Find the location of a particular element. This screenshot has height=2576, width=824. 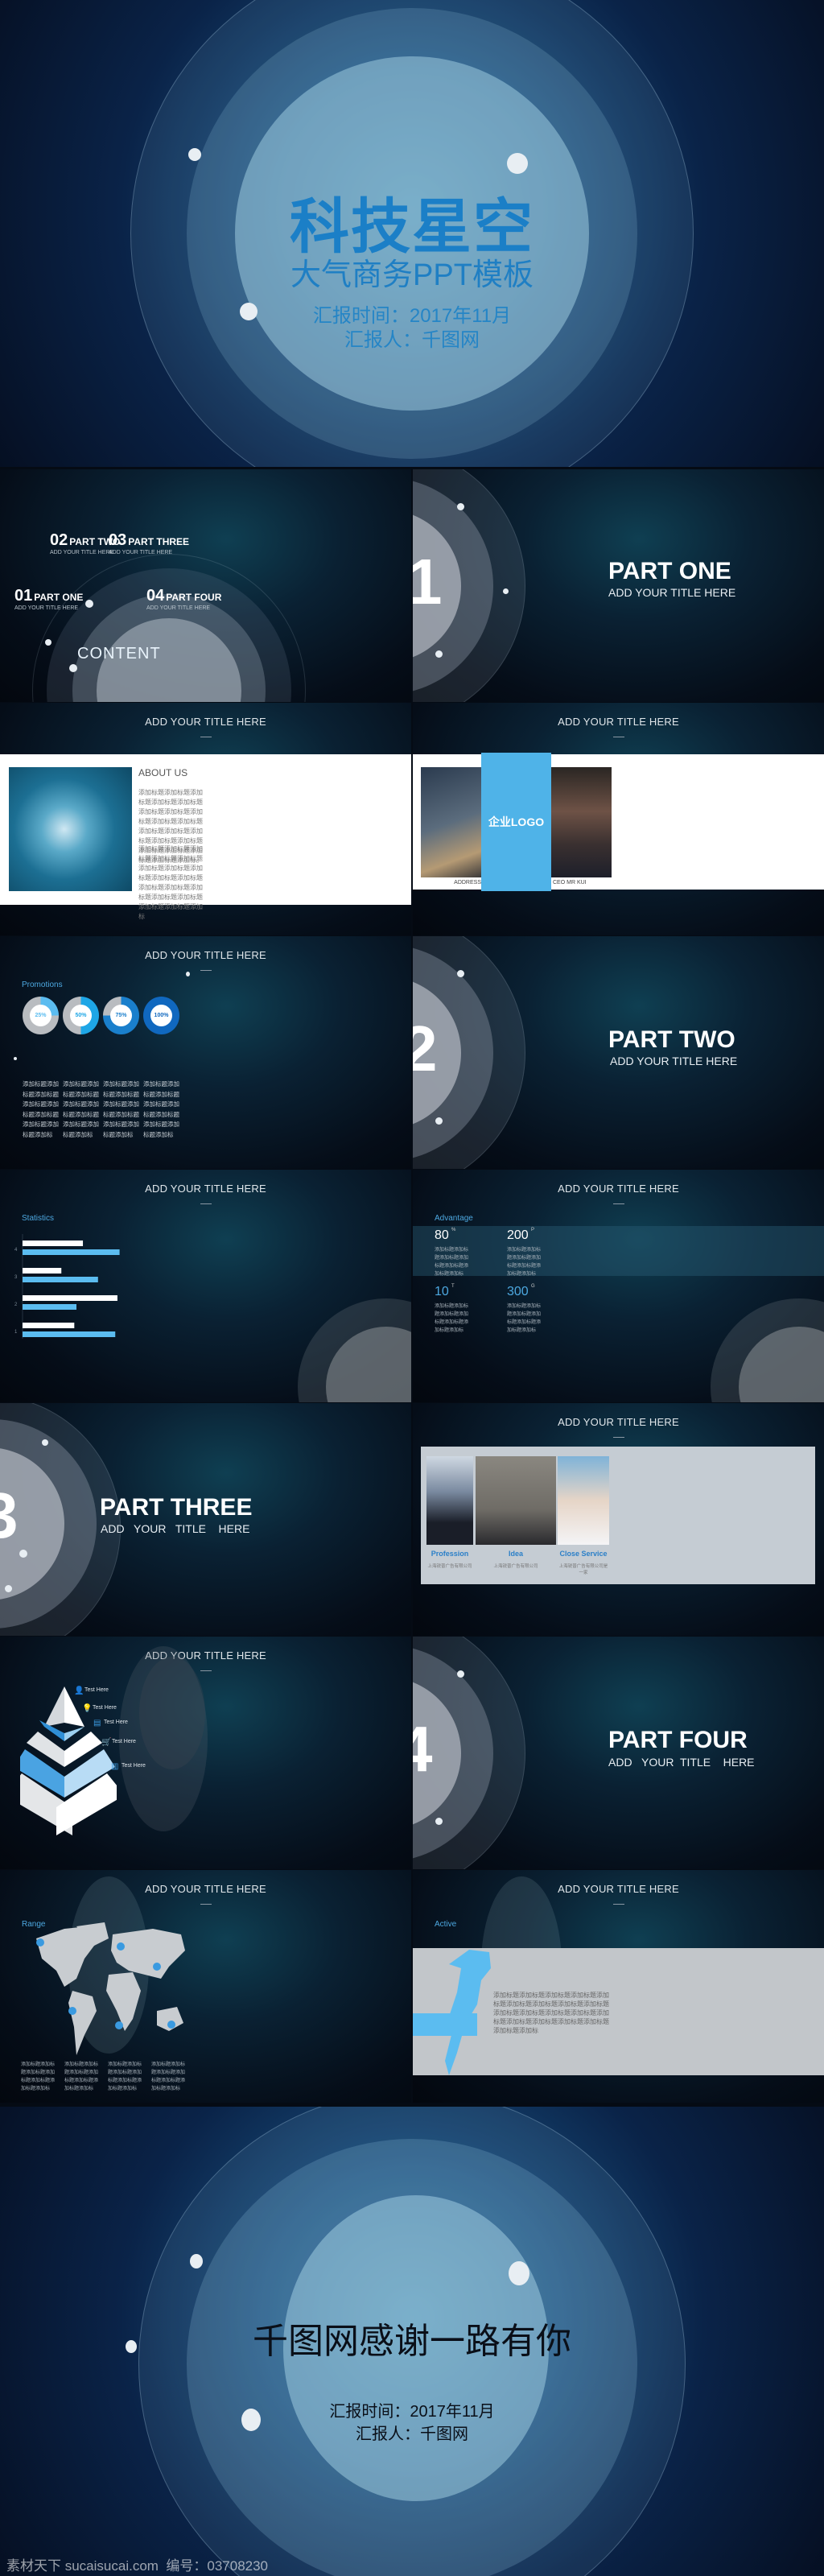

active-heading: Active is located at coordinates (446, 1924).